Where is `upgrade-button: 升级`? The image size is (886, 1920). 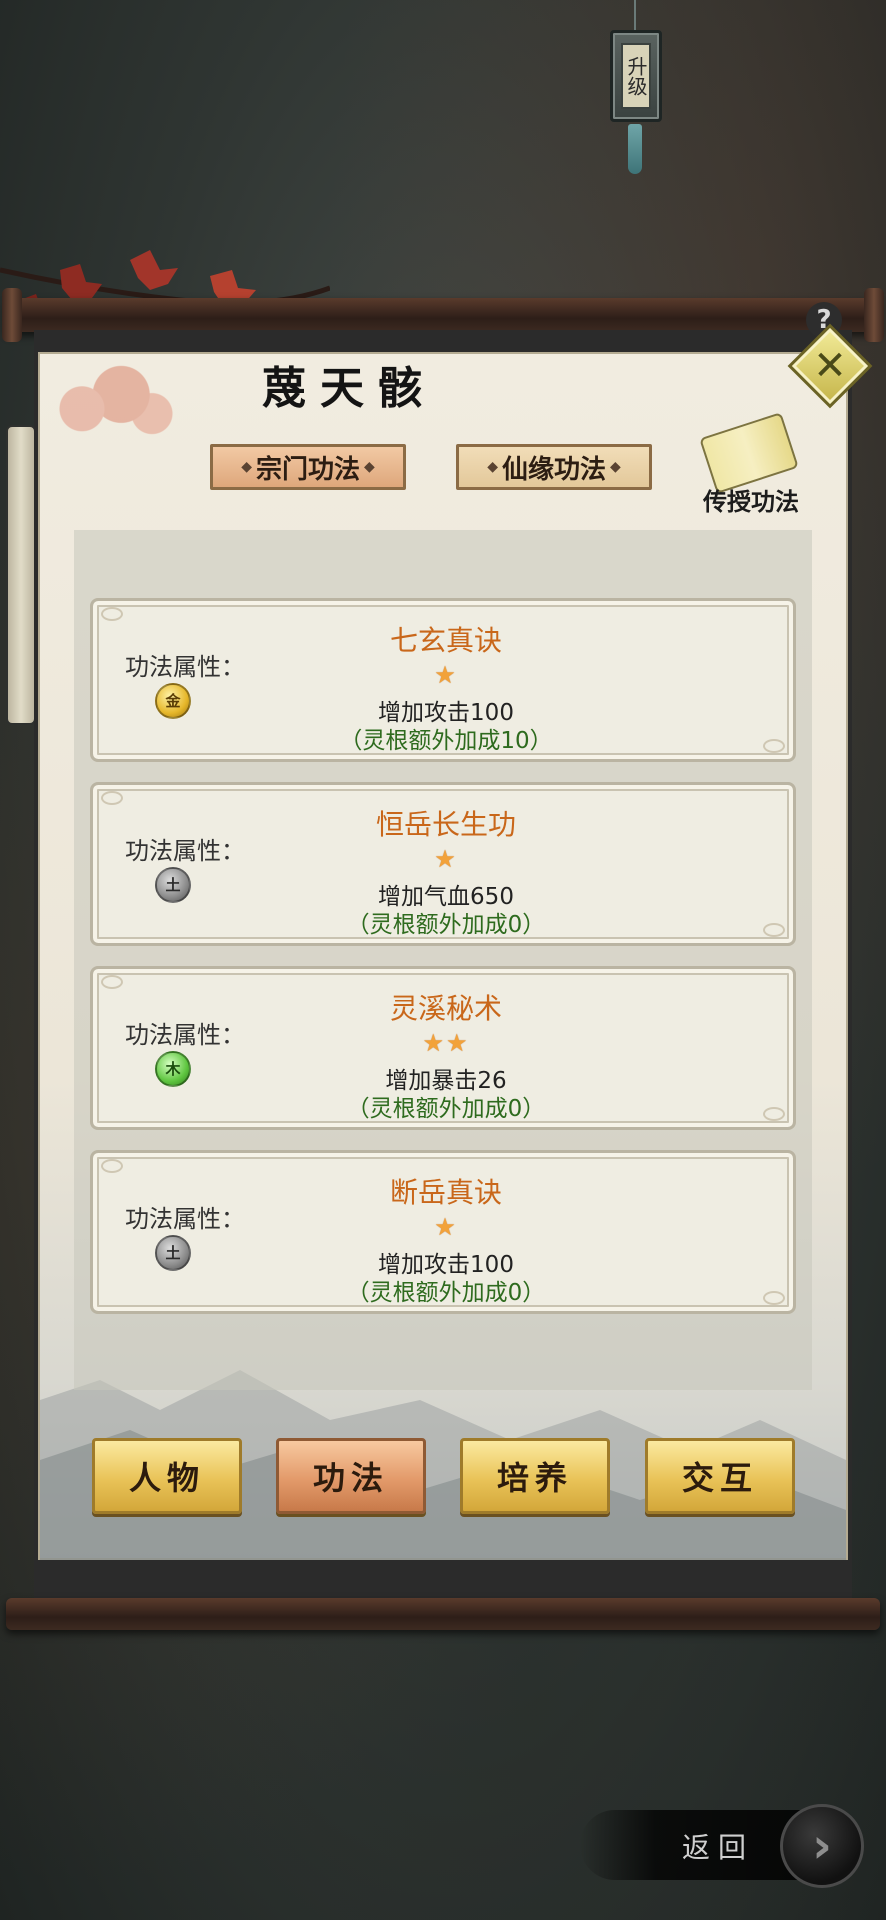 upgrade-button: 升级 is located at coordinates (636, 76).